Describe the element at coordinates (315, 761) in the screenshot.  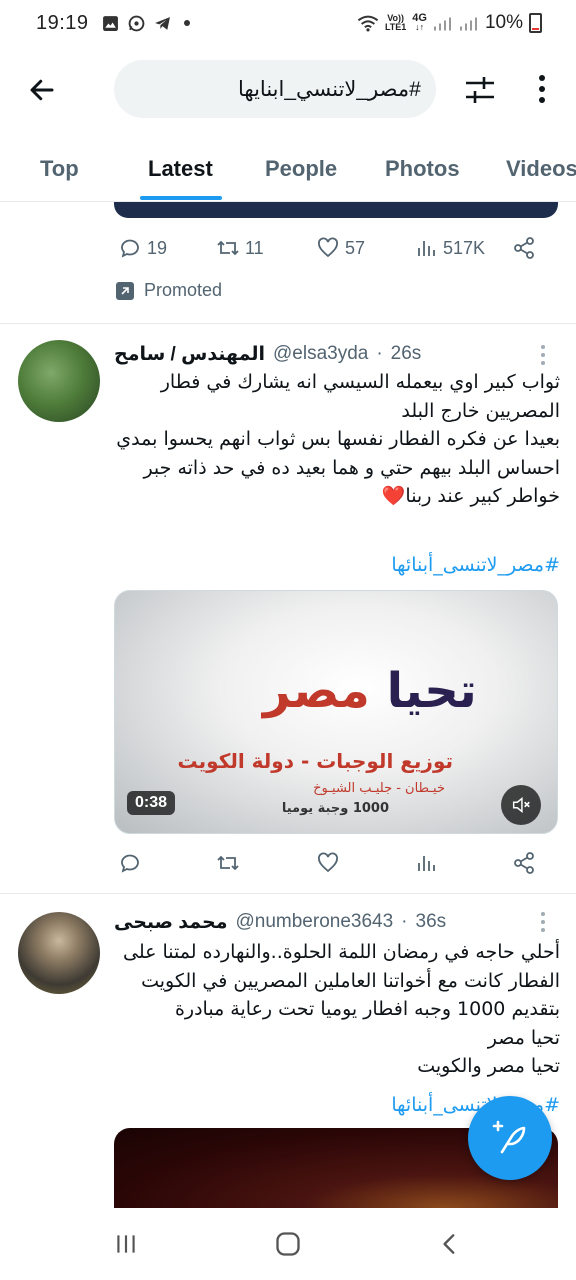
I see `video-caption-title: توزيع الوجبات - دولة الكويت` at that location.